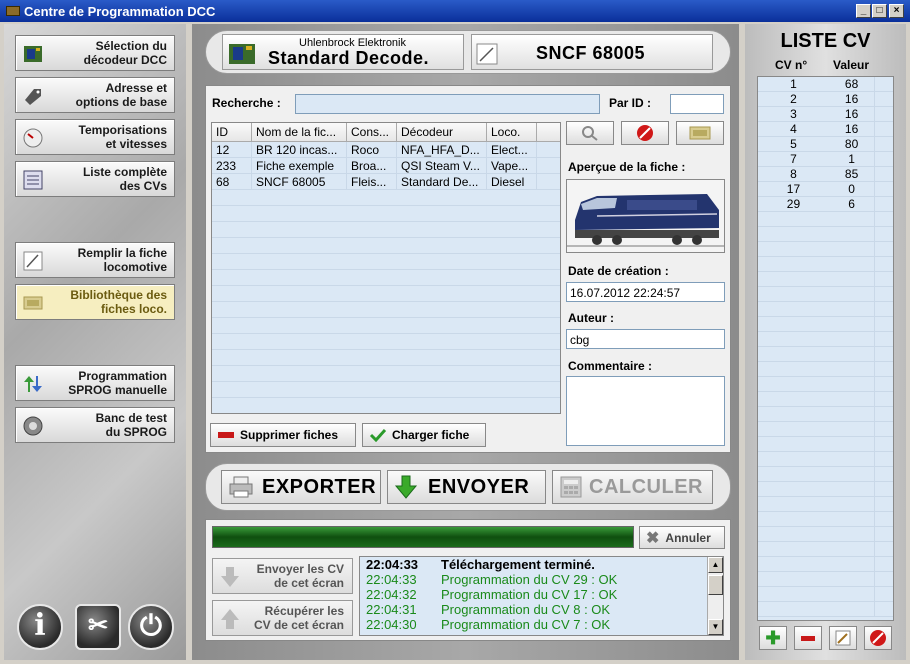 The image size is (910, 664). What do you see at coordinates (447, 104) in the screenshot?
I see `search-input` at bounding box center [447, 104].